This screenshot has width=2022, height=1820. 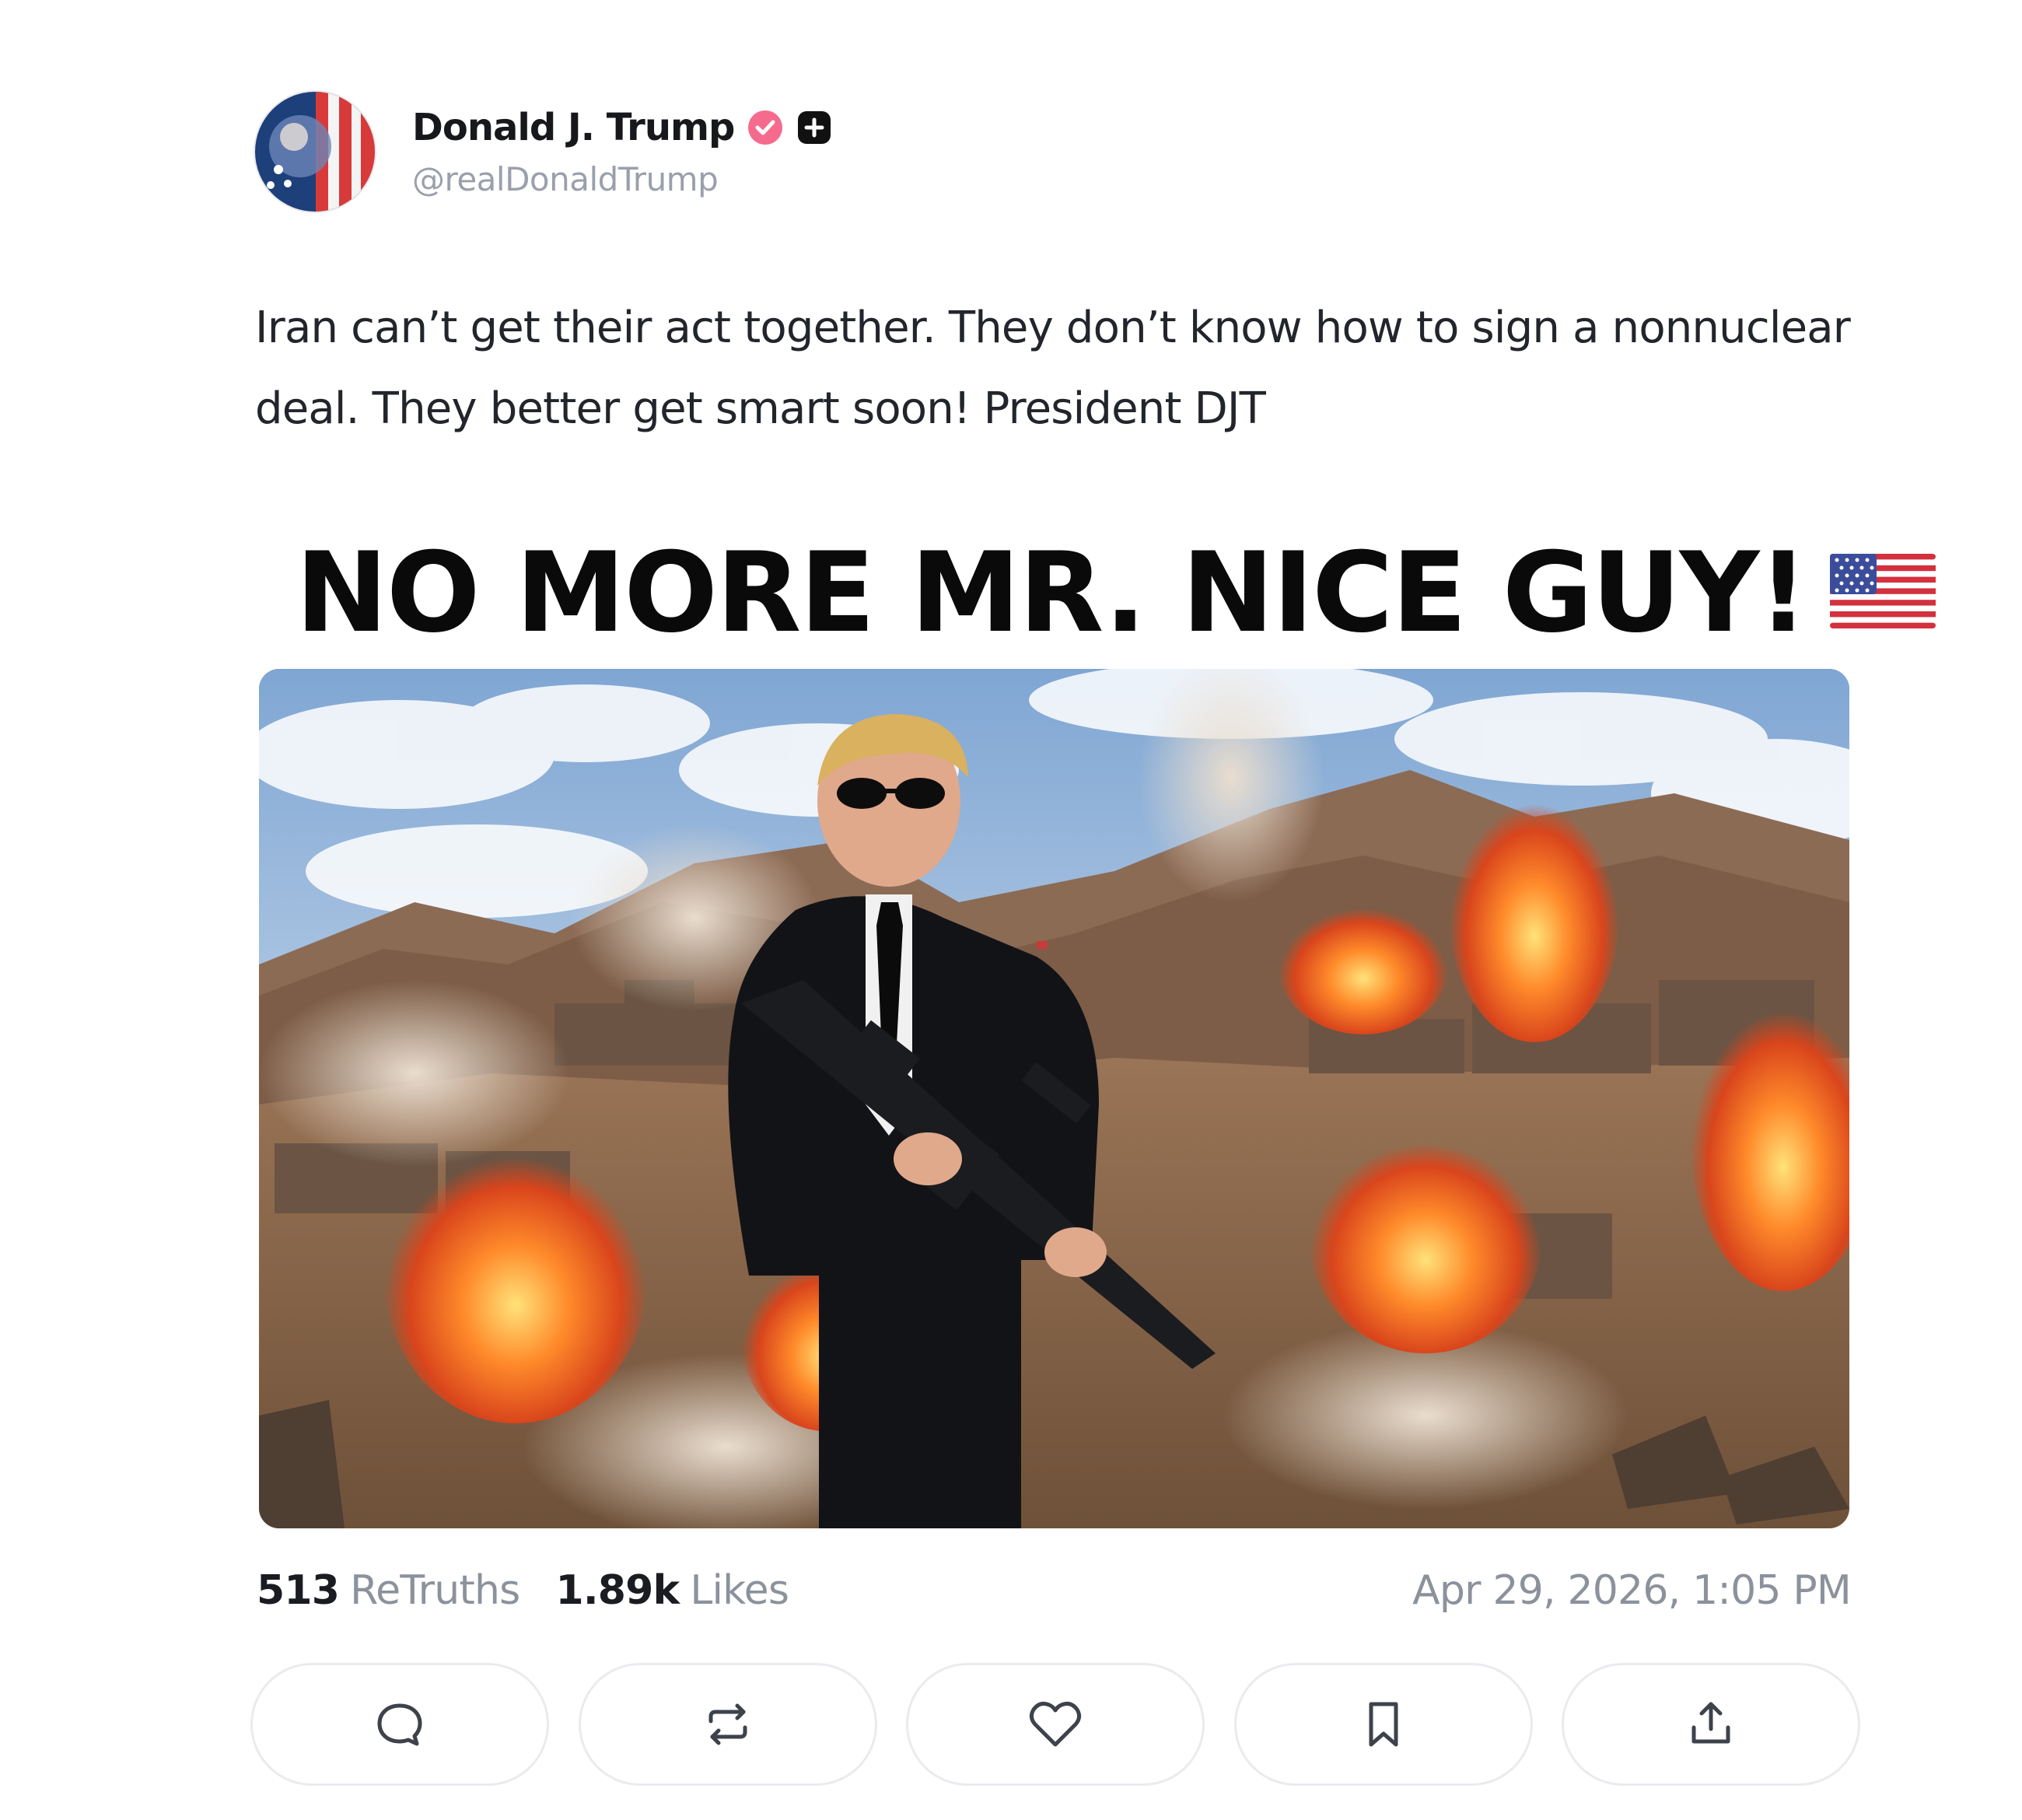 I want to click on avatar-image, so click(x=315, y=152).